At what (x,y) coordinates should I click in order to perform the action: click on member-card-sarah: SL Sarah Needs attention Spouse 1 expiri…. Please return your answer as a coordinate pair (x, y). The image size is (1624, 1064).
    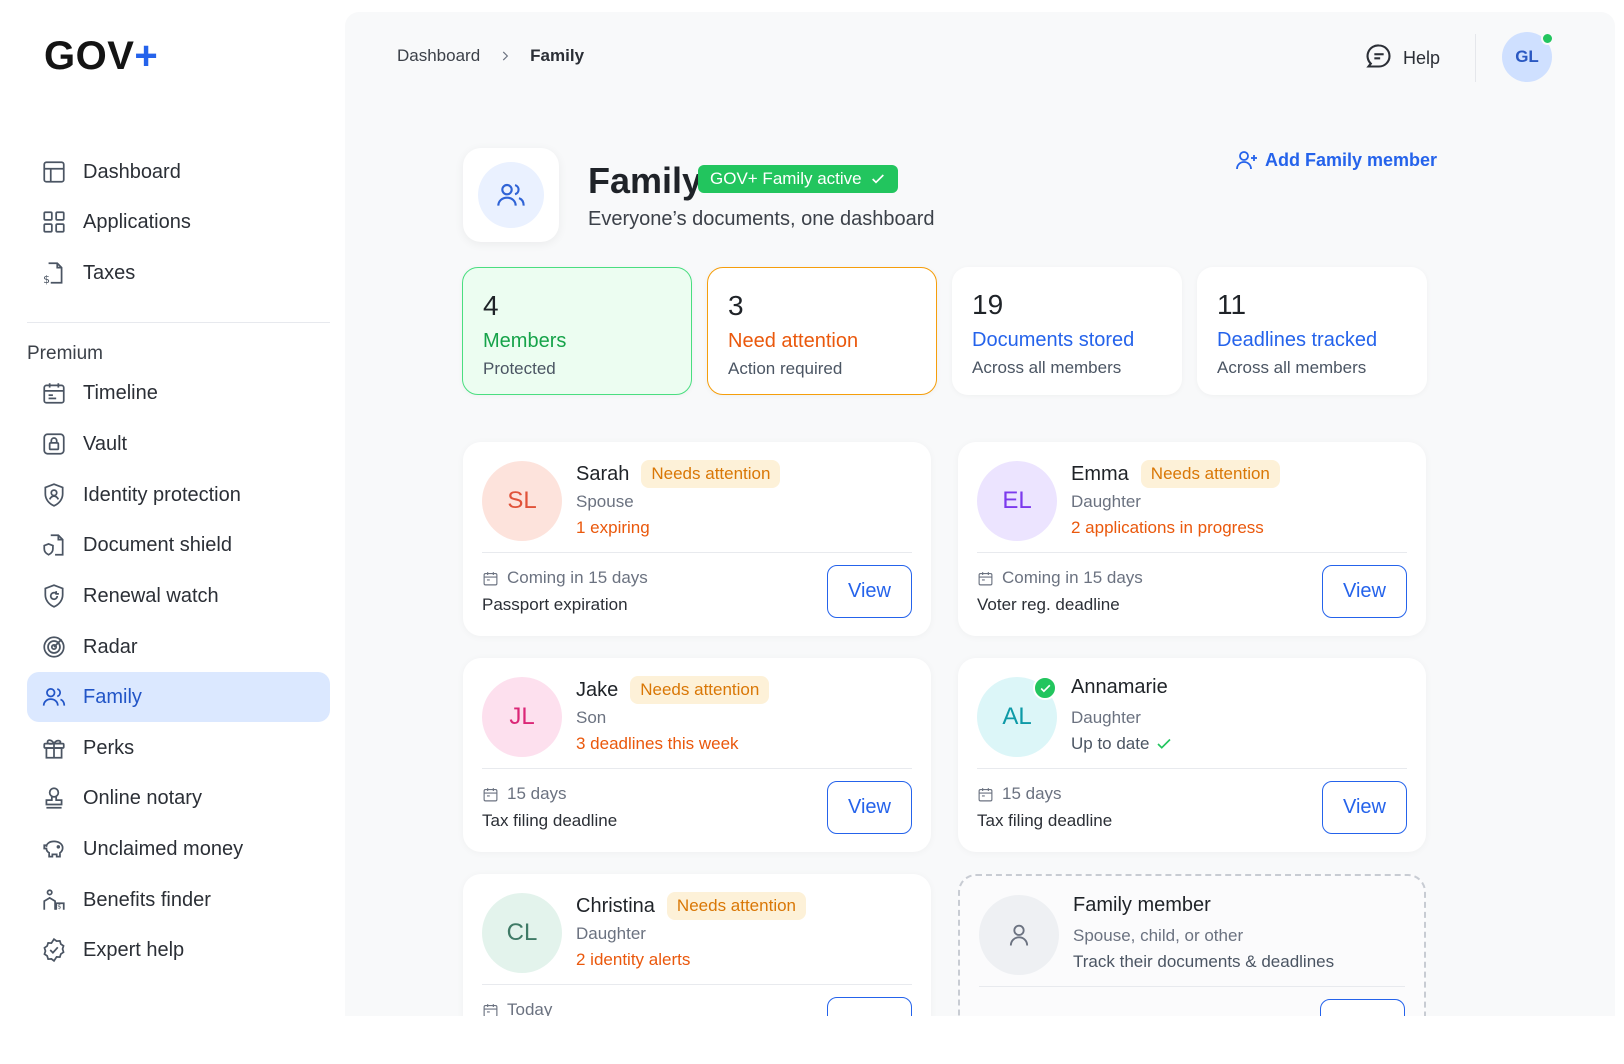
    Looking at the image, I should click on (697, 539).